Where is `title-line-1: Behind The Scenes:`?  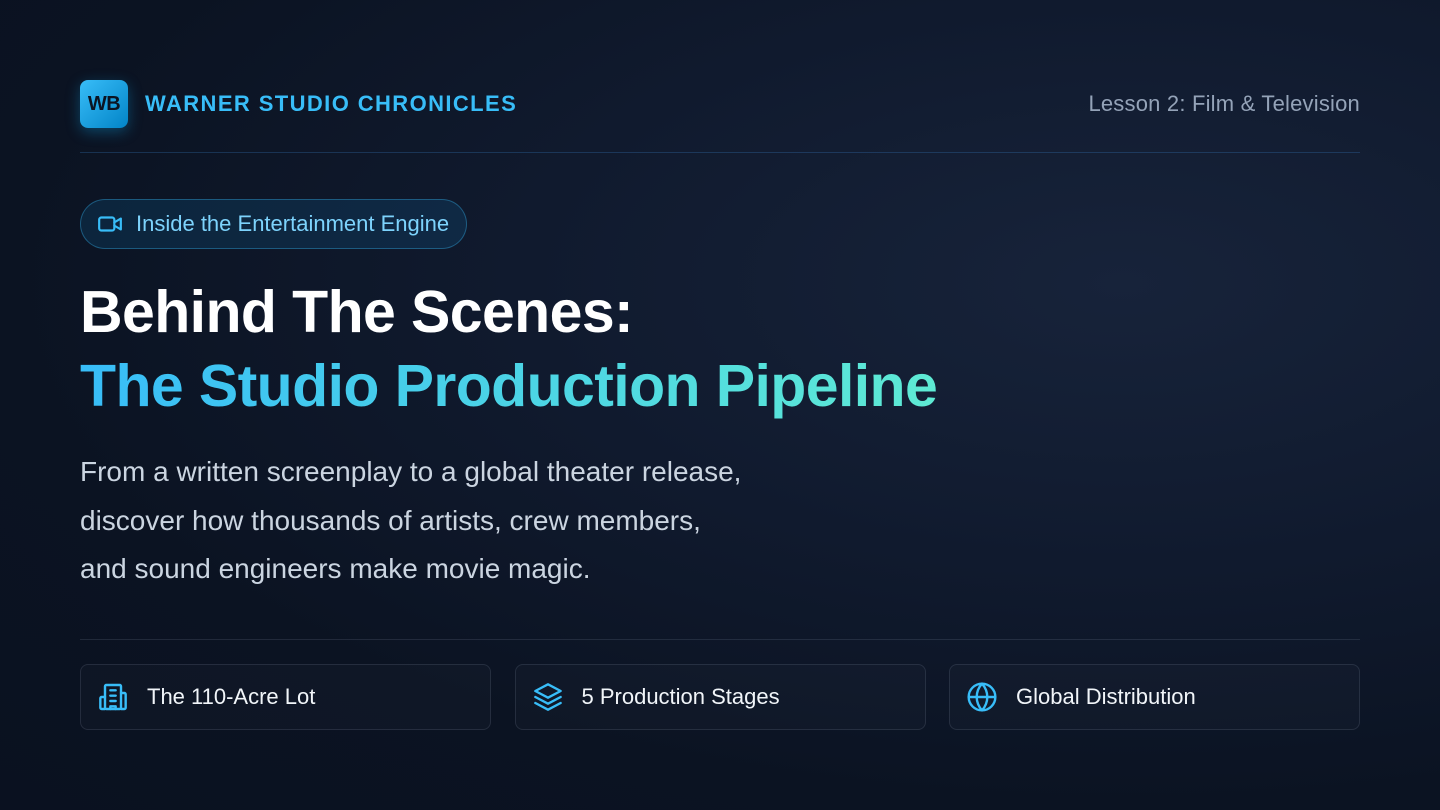 title-line-1: Behind The Scenes: is located at coordinates (357, 312).